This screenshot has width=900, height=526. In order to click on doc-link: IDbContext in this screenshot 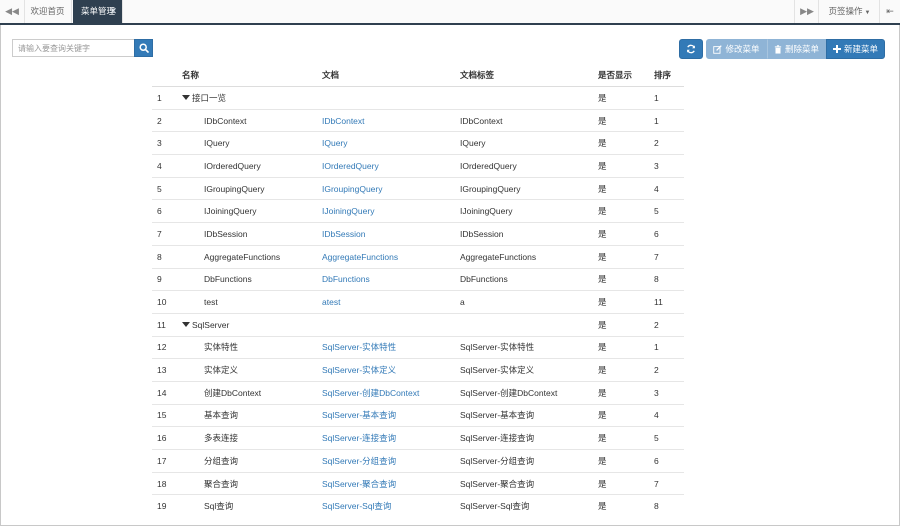, I will do `click(343, 121)`.